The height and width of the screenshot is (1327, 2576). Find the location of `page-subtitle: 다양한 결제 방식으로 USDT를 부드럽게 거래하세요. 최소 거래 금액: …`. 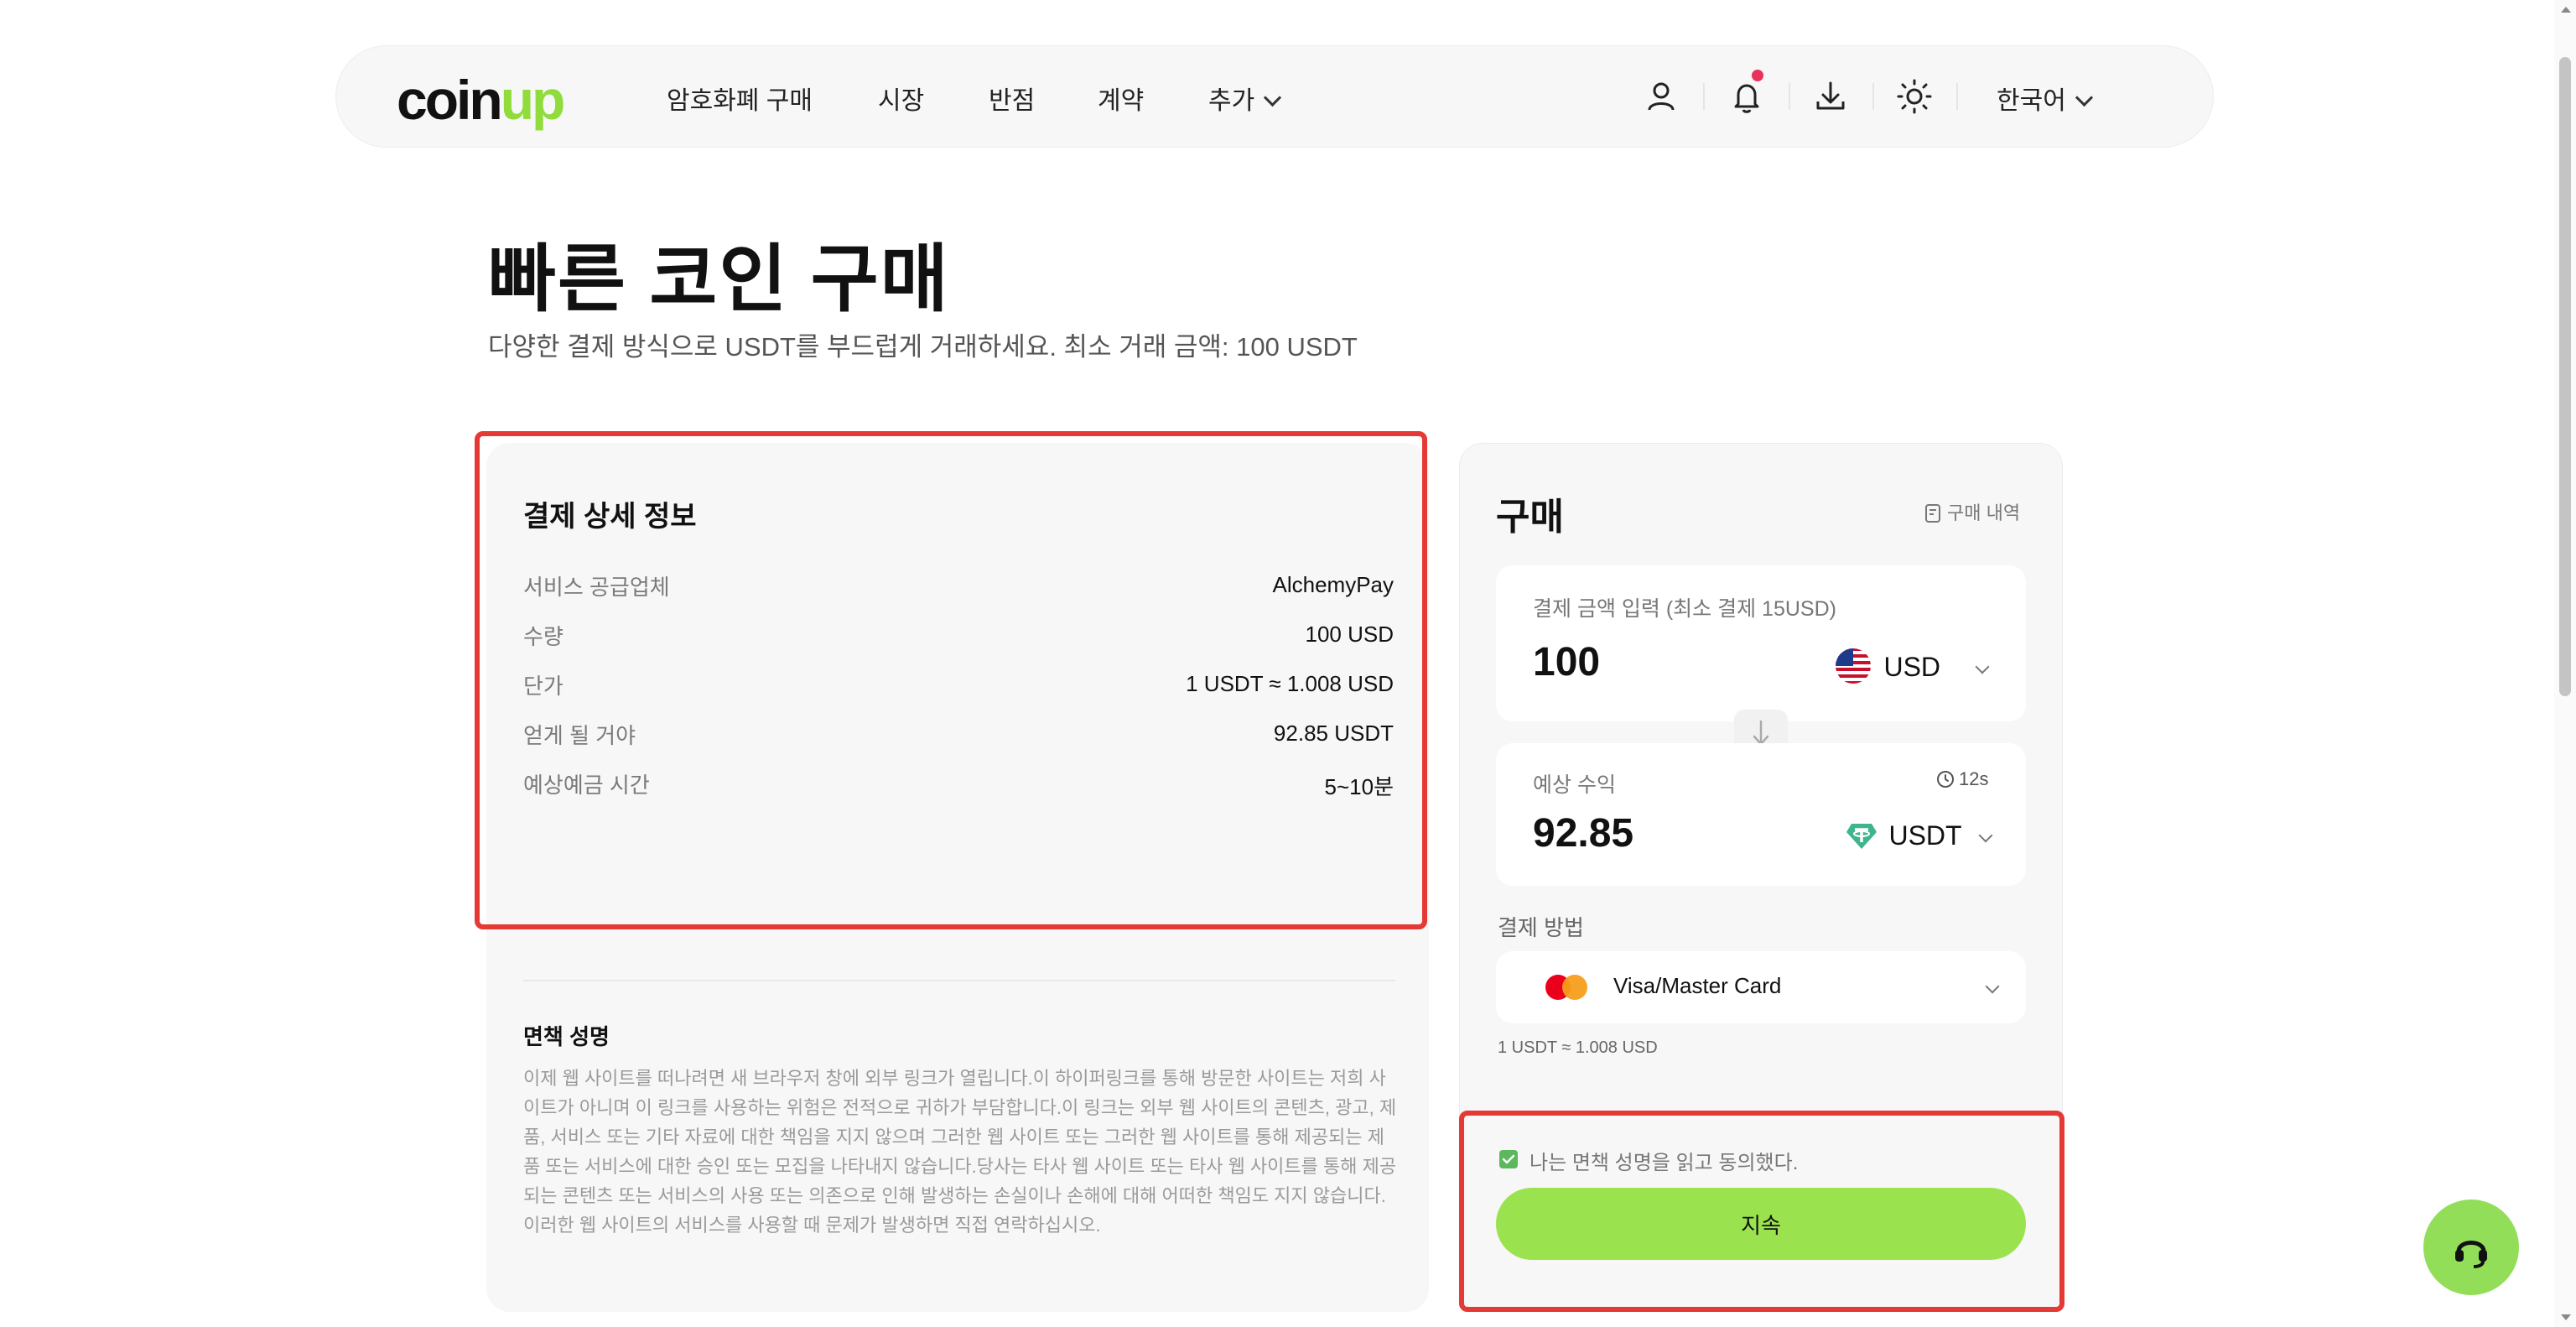

page-subtitle: 다양한 결제 방식으로 USDT를 부드럽게 거래하세요. 최소 거래 금액: … is located at coordinates (923, 347).